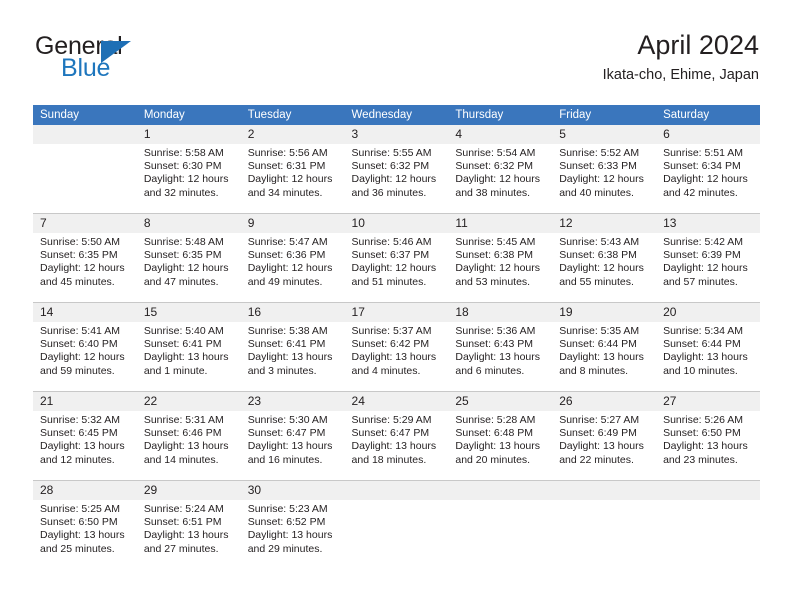 This screenshot has width=792, height=612. What do you see at coordinates (285, 281) in the screenshot?
I see `day-info-line: and 49 minutes.` at bounding box center [285, 281].